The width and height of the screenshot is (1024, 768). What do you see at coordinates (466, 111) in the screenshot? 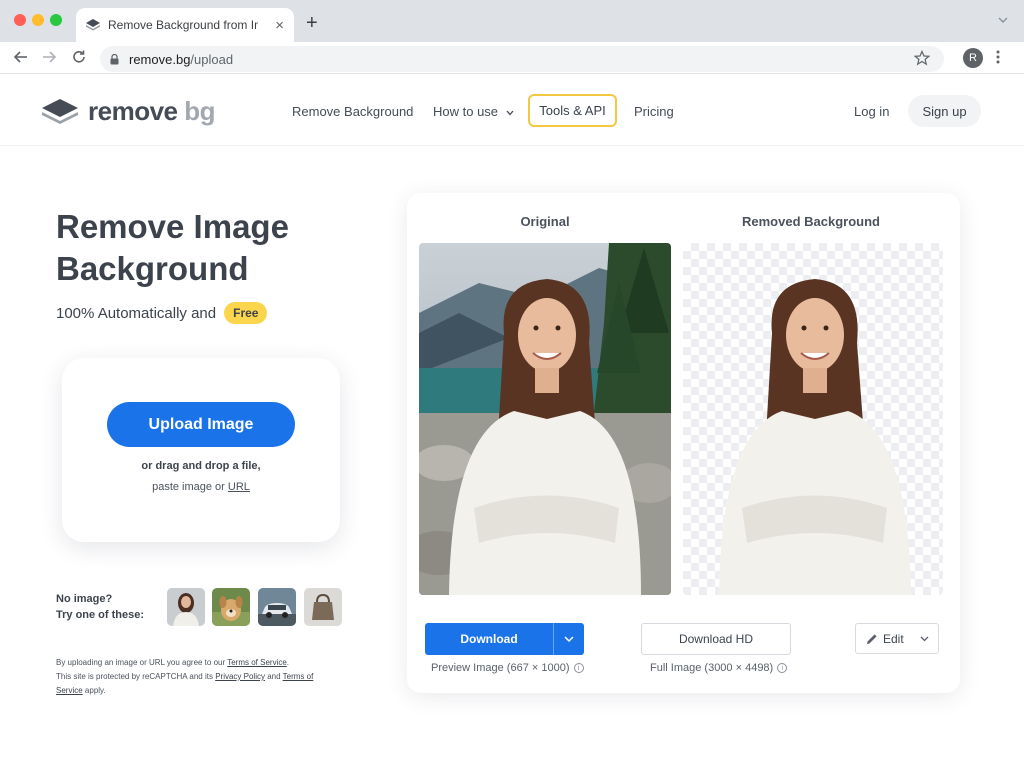
I see `nav-how-to-use-label: How to use` at bounding box center [466, 111].